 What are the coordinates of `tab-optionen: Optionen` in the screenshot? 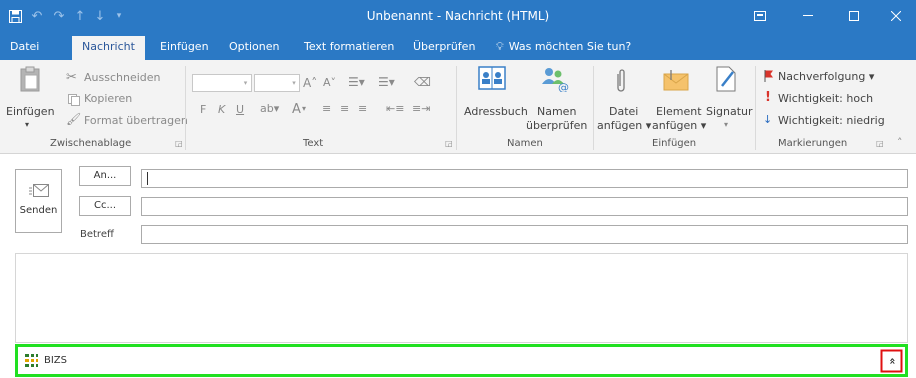 It's located at (254, 46).